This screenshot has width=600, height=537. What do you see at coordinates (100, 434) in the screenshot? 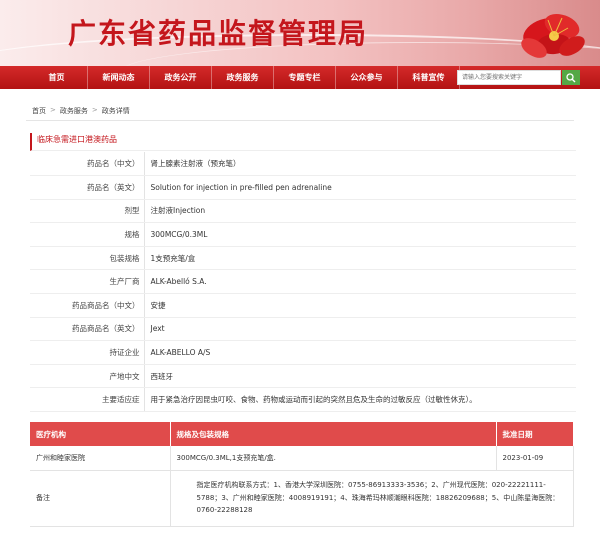
I see `column-header-institution: 医疗机构` at bounding box center [100, 434].